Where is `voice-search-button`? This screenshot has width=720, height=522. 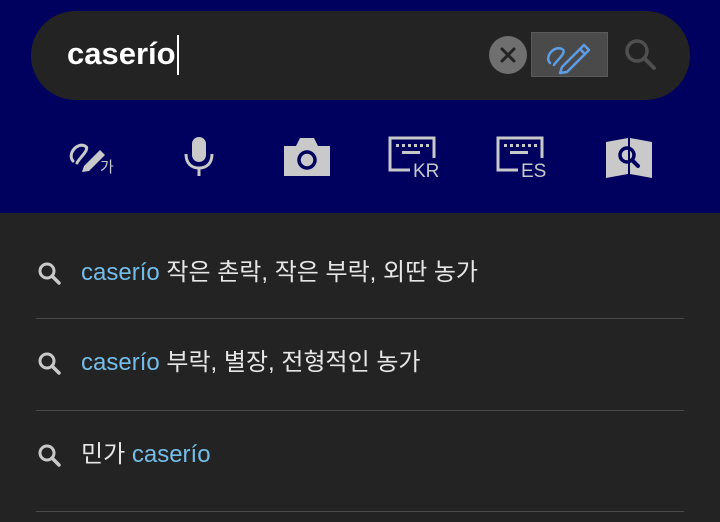
voice-search-button is located at coordinates (199, 157).